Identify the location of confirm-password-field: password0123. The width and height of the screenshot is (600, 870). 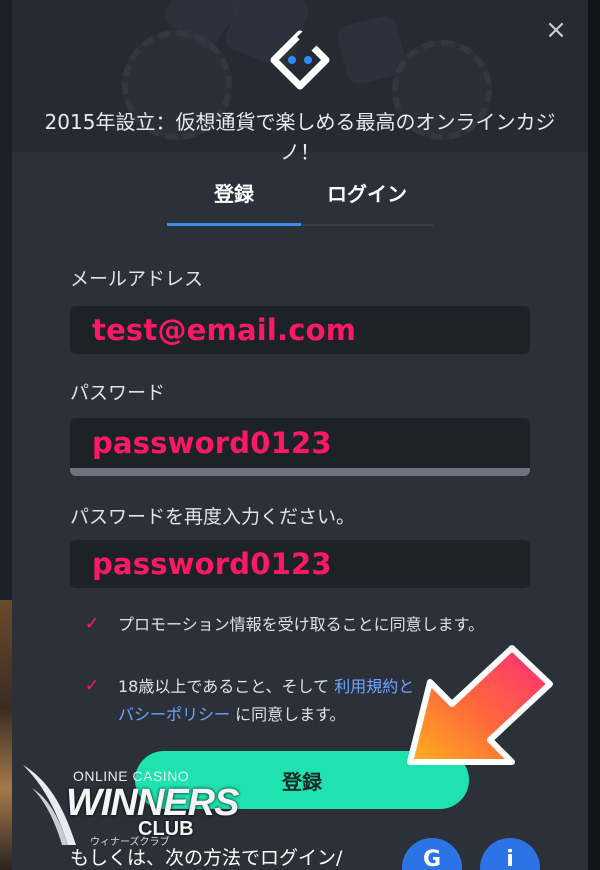
(300, 564).